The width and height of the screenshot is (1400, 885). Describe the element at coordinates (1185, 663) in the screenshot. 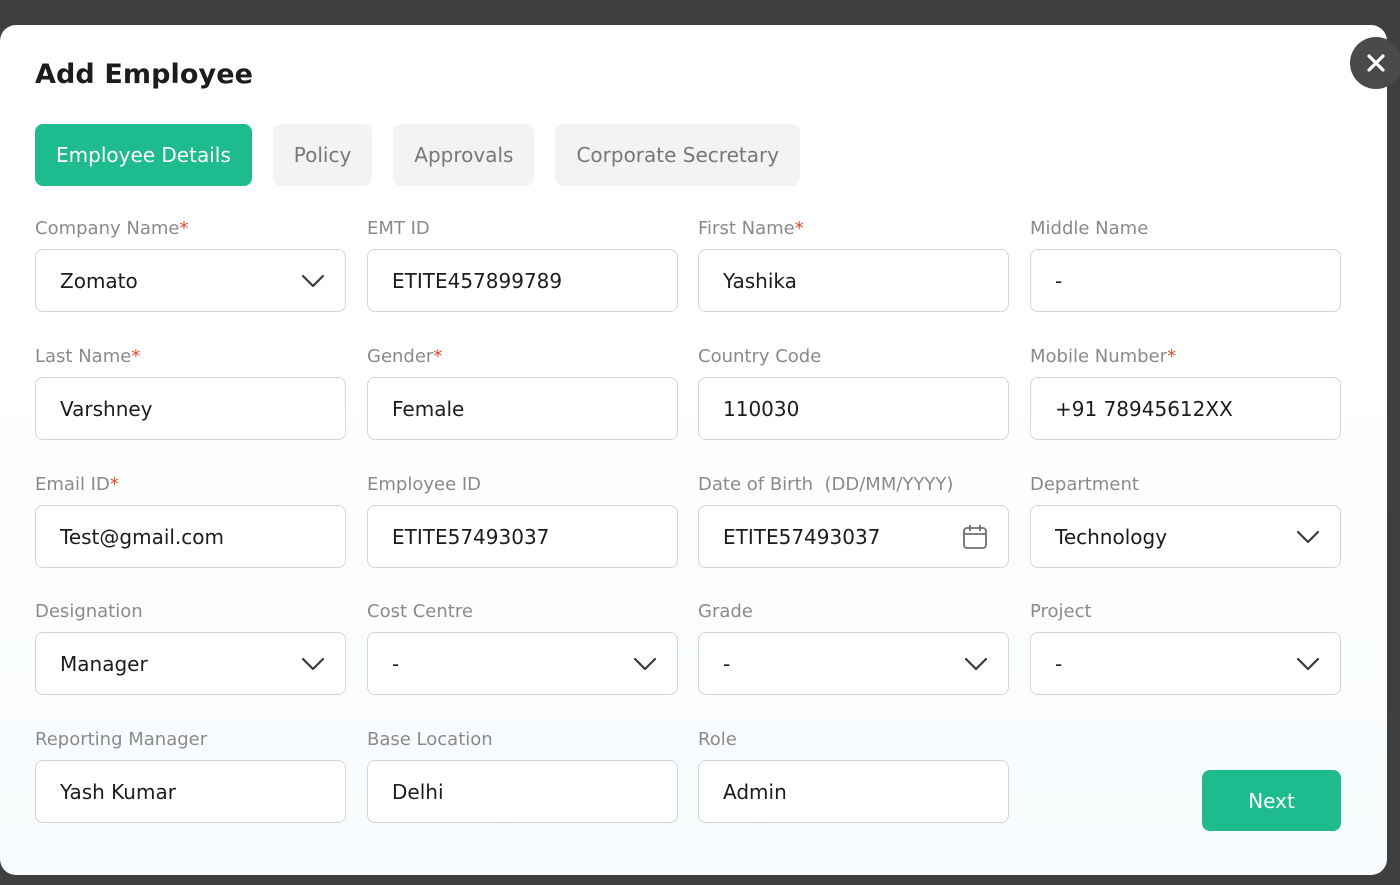

I see `project-select: -` at that location.